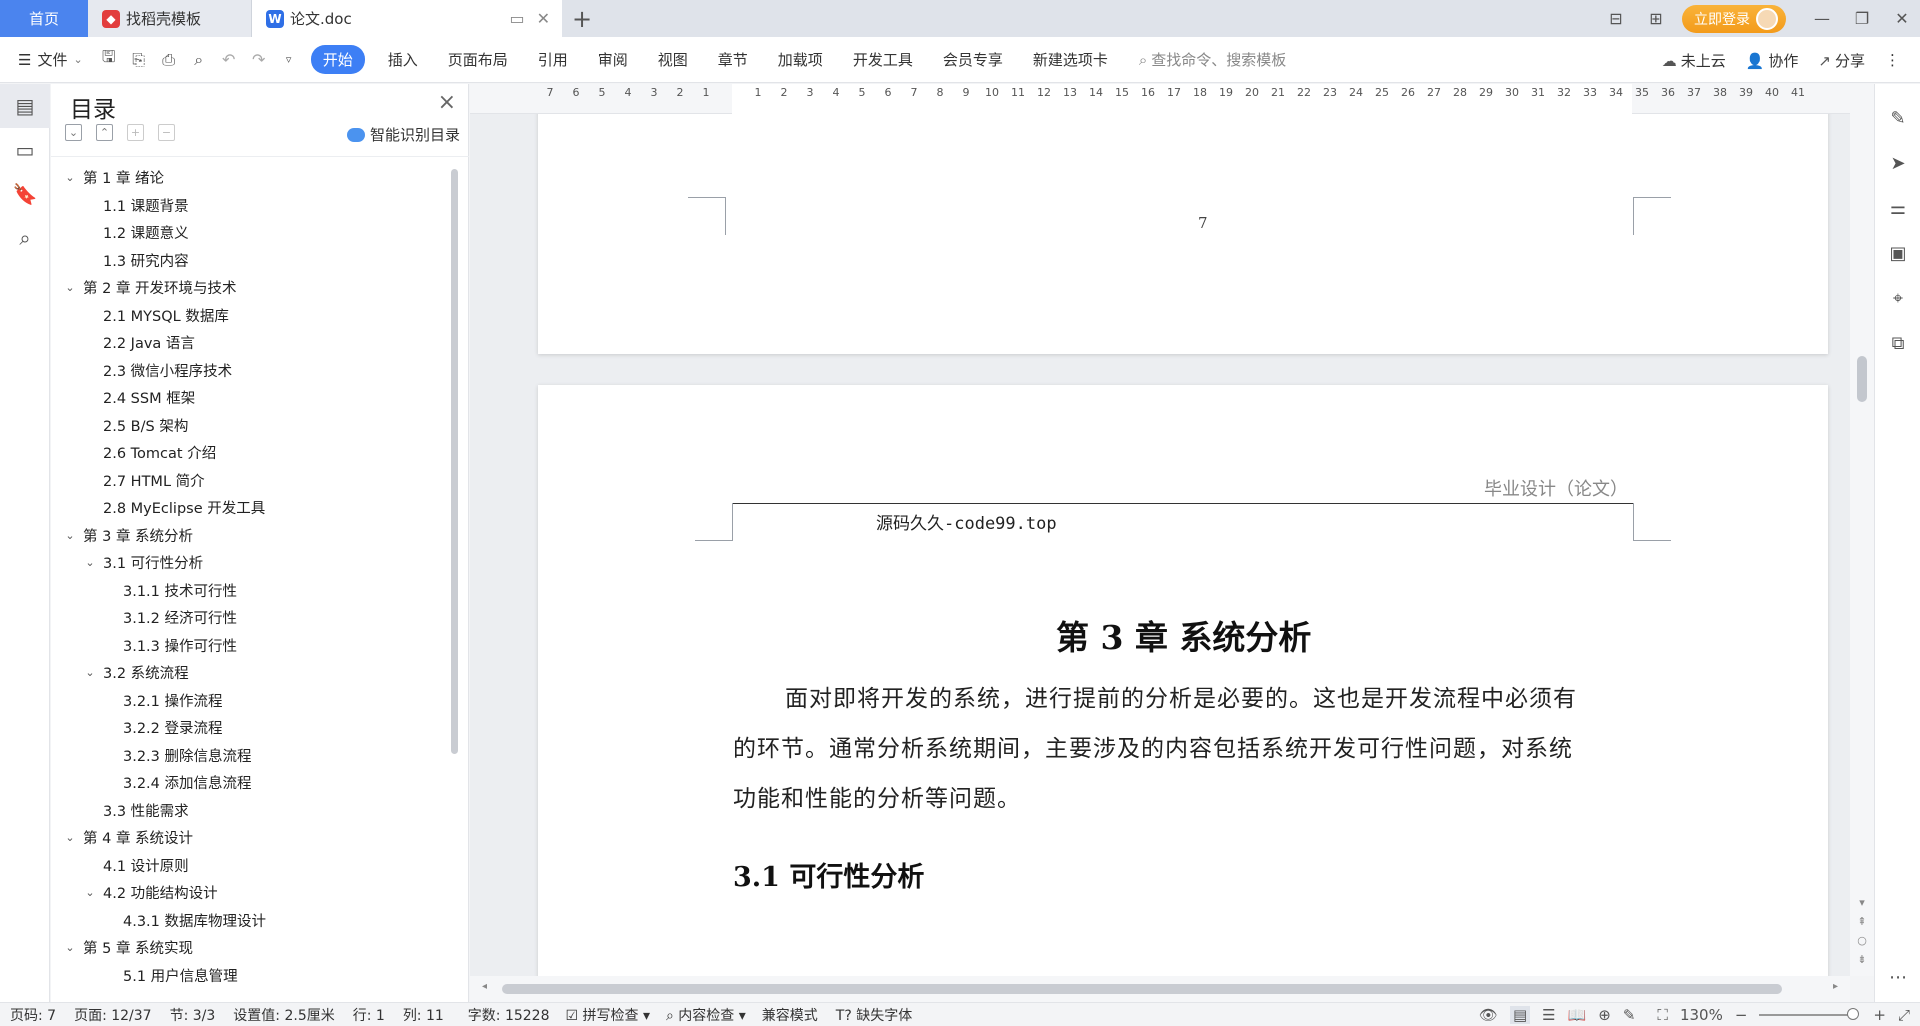 Image resolution: width=1920 pixels, height=1026 pixels. I want to click on tab-review: 审阅, so click(613, 59).